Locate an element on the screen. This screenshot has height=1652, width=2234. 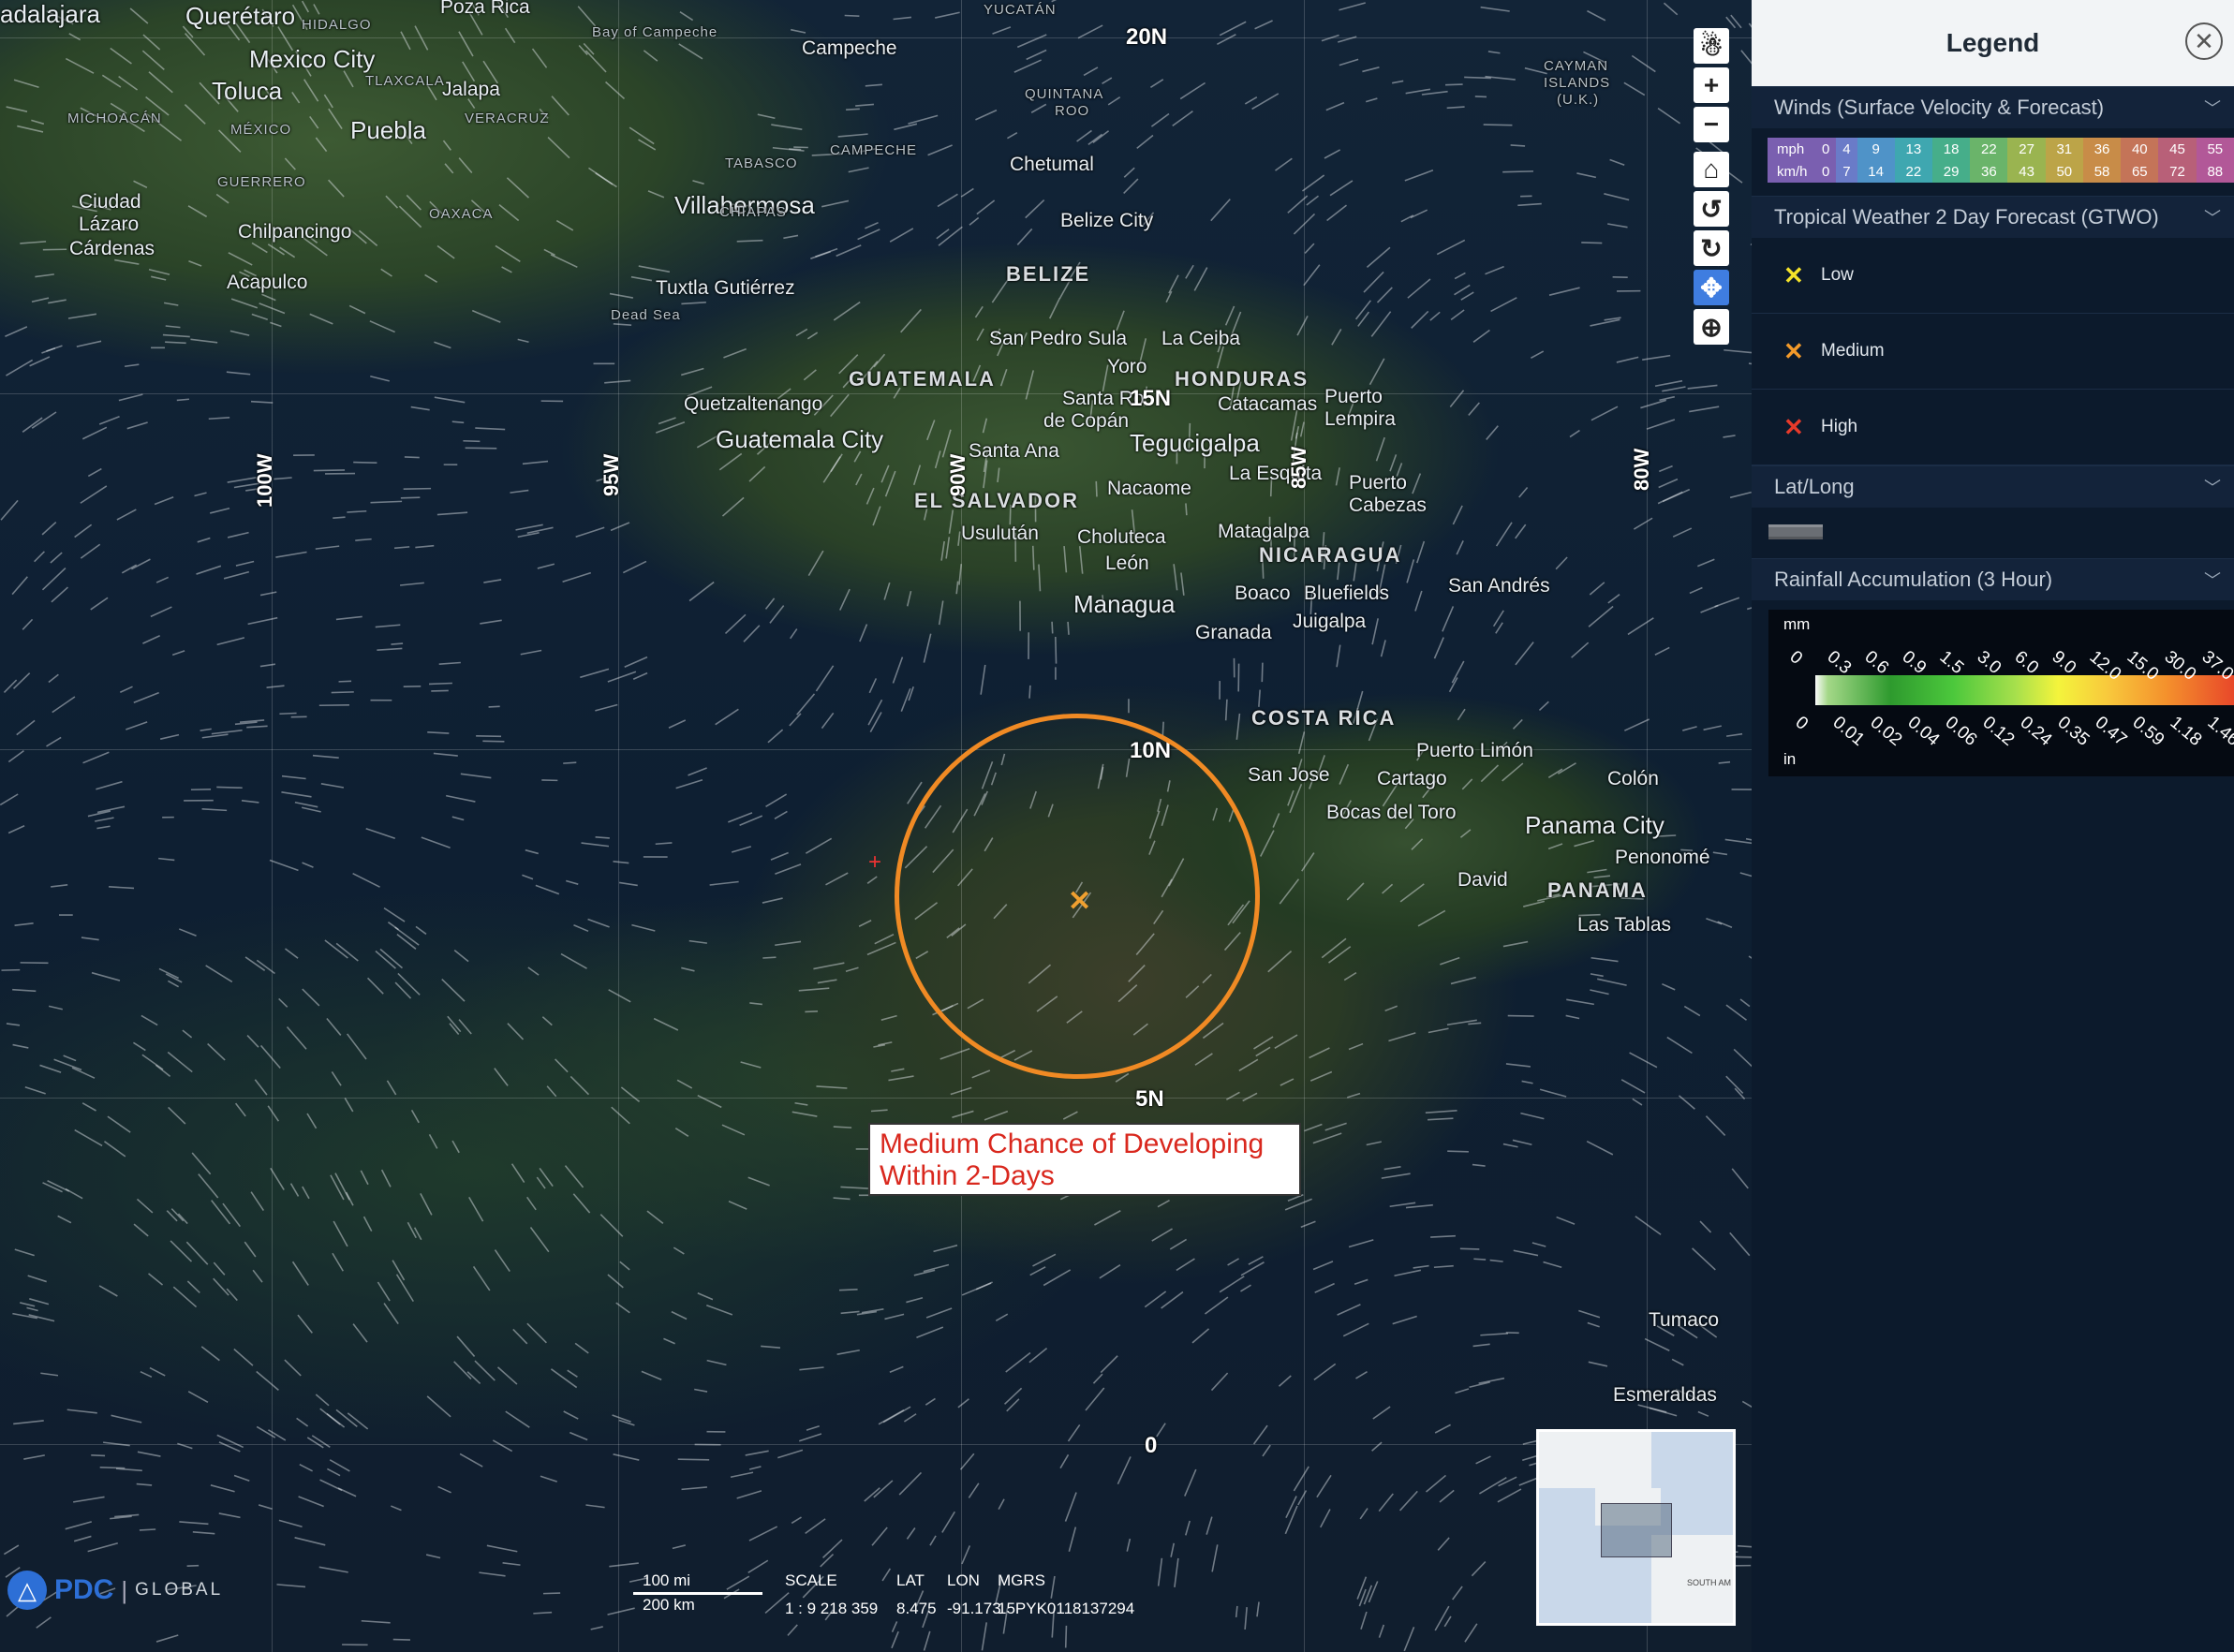
pdc-logo-icon: △ is located at coordinates (27, 1591).